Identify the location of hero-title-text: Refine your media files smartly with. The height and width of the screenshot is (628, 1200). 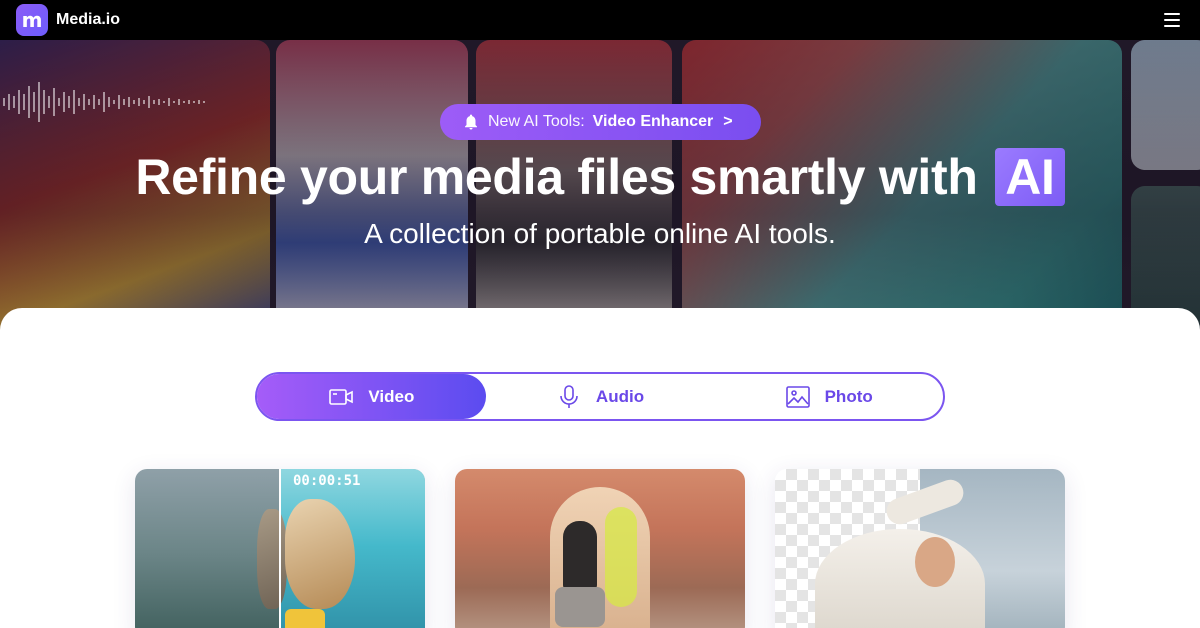
(556, 177).